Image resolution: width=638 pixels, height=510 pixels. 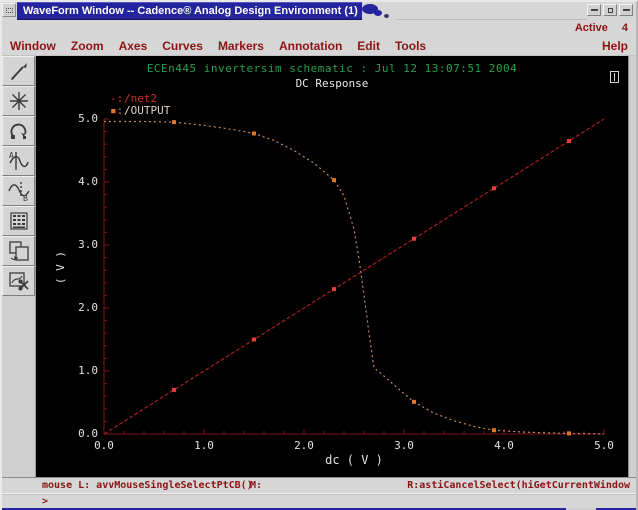 What do you see at coordinates (88, 244) in the screenshot?
I see `y-tick-3: 3.0` at bounding box center [88, 244].